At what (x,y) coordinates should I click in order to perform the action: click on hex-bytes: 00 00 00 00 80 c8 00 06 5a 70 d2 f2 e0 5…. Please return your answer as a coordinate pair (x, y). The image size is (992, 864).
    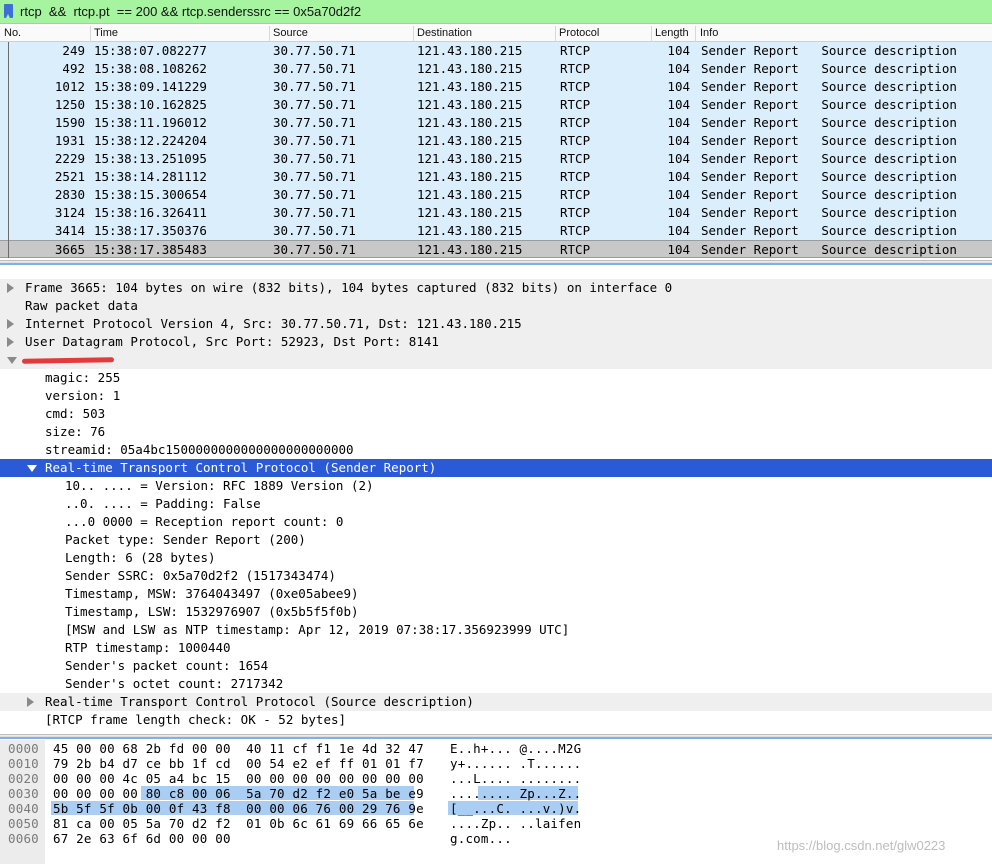
    Looking at the image, I should click on (238, 793).